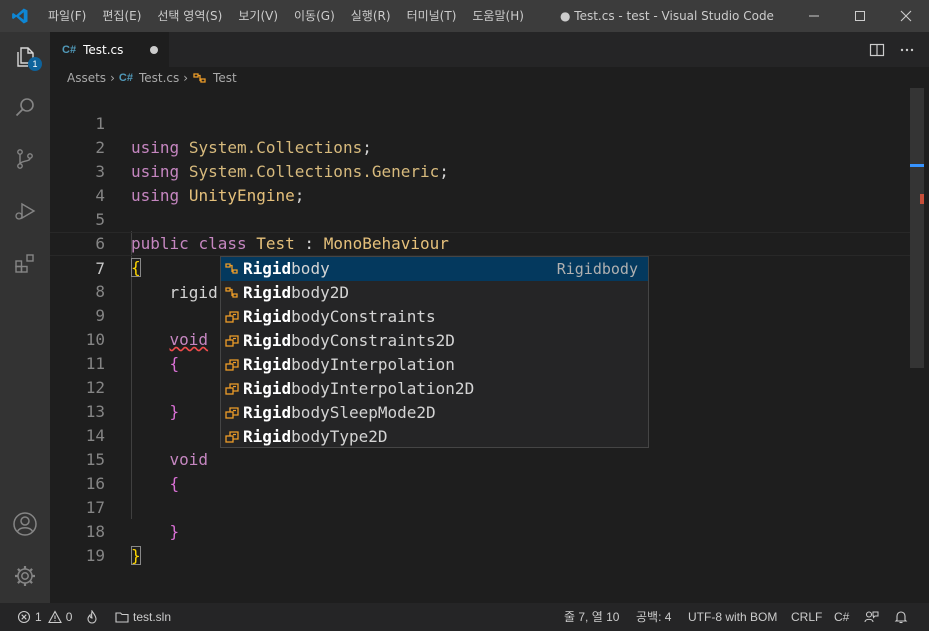 The width and height of the screenshot is (929, 631). Describe the element at coordinates (732, 617) in the screenshot. I see `encoding-status: UTF-8 with BOM` at that location.